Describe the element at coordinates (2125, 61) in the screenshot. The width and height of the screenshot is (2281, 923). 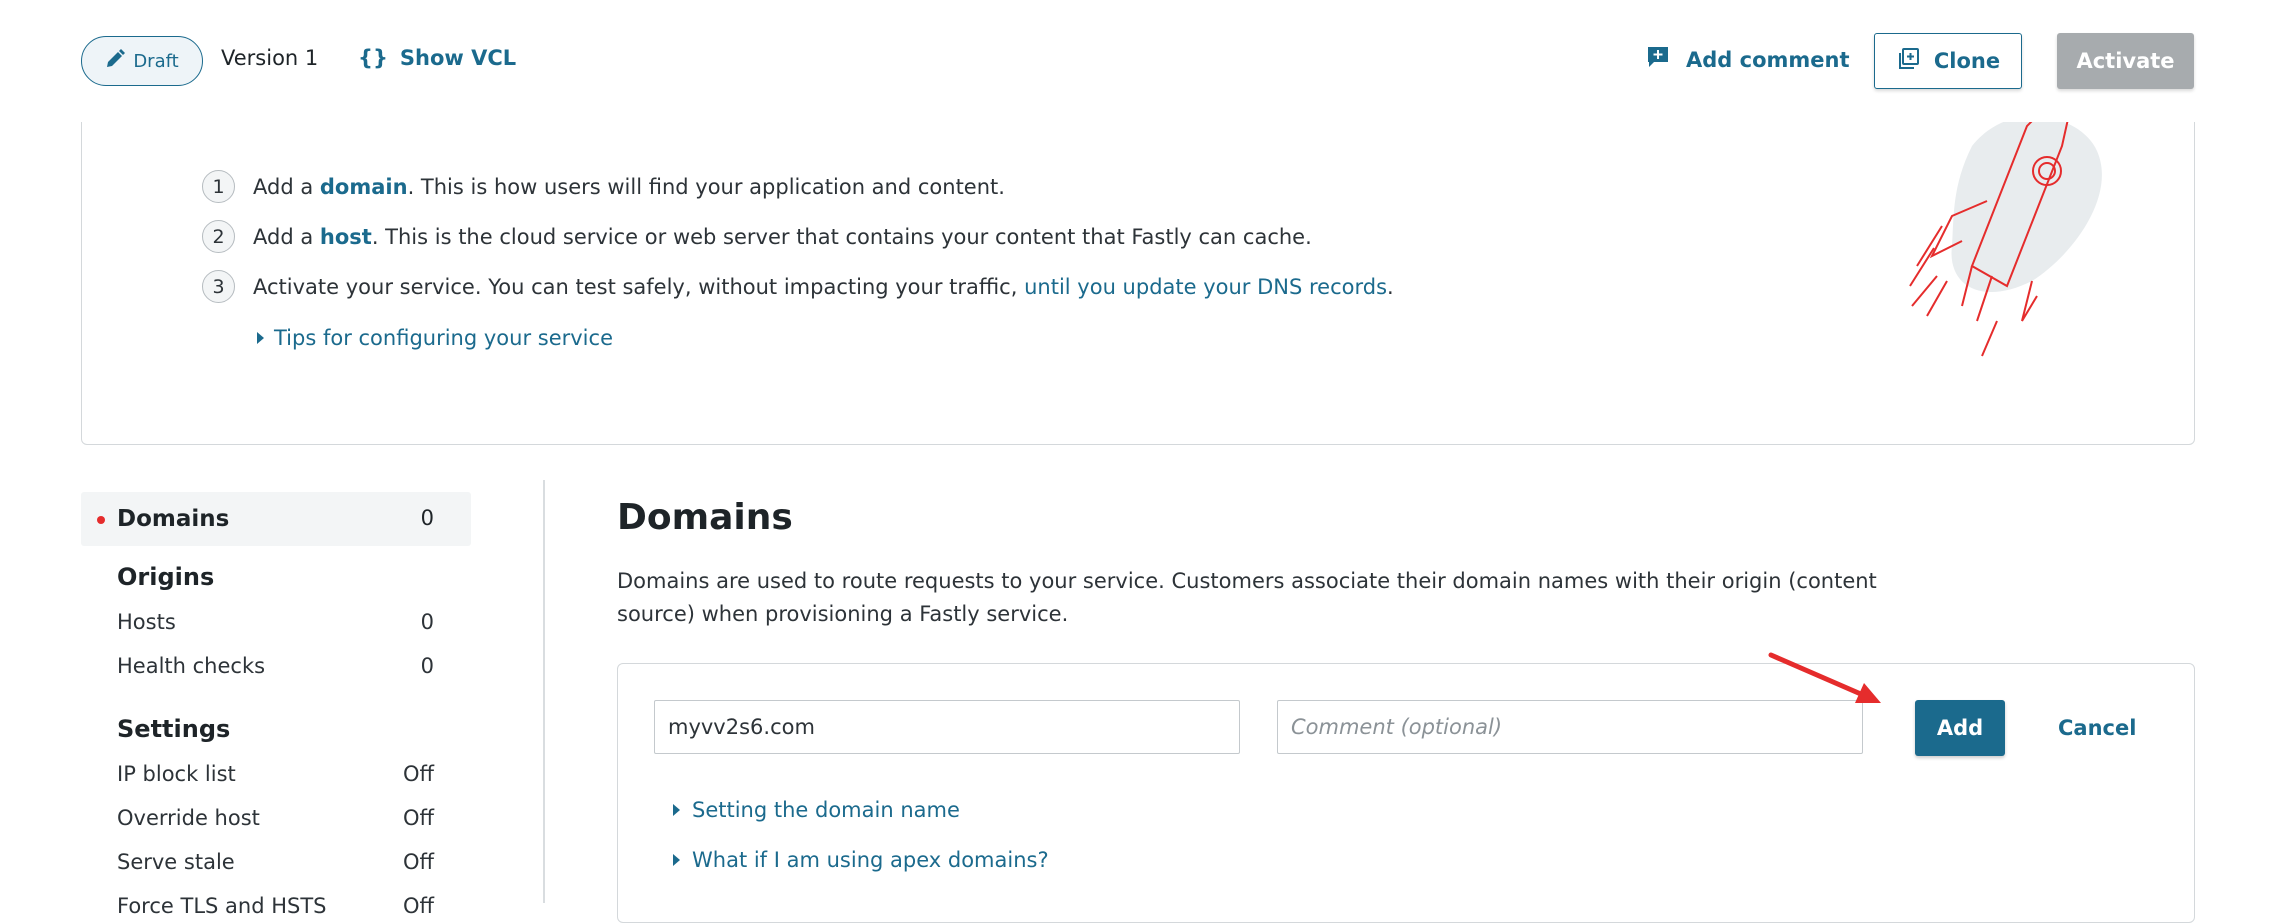
I see `activate-button: Activate` at that location.